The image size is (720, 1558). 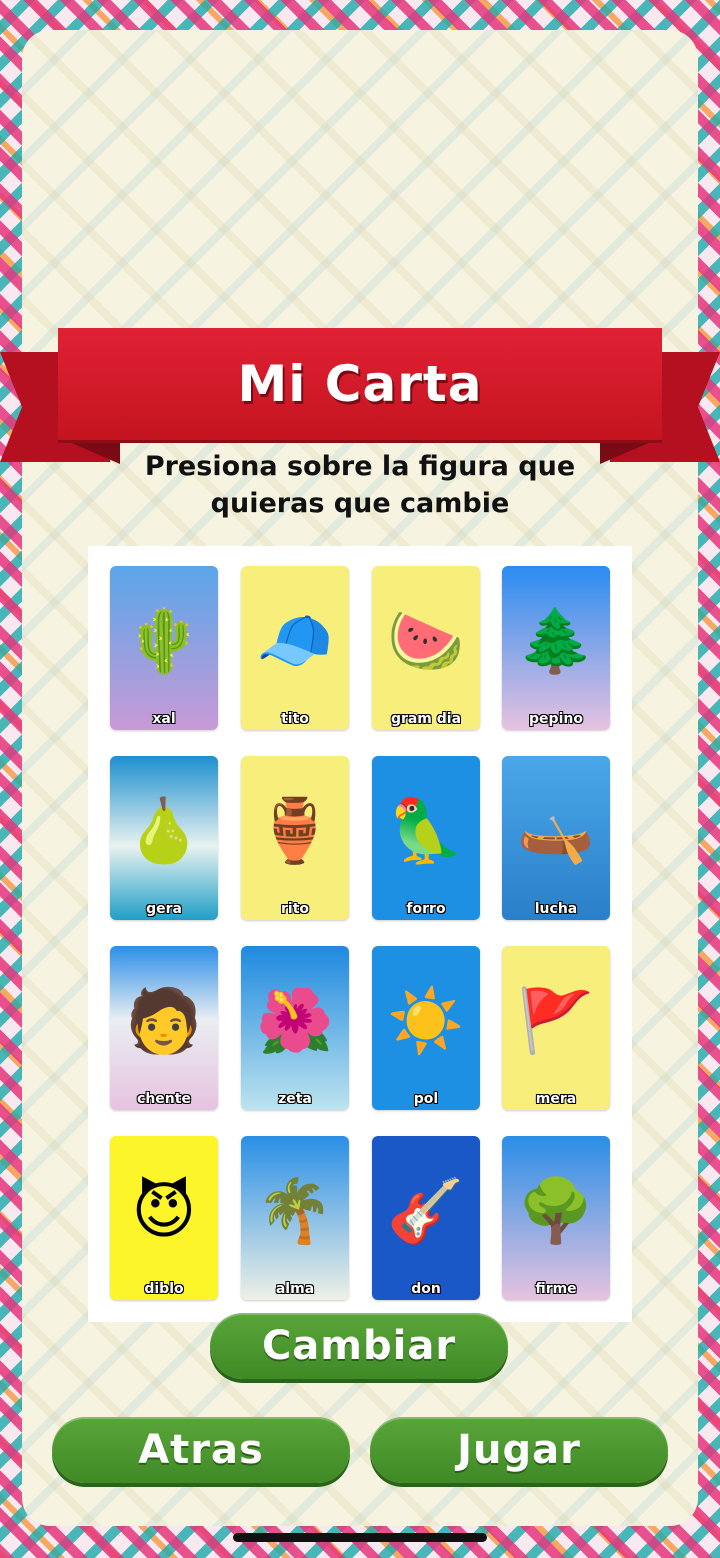 I want to click on card-label: diblo, so click(x=164, y=1289).